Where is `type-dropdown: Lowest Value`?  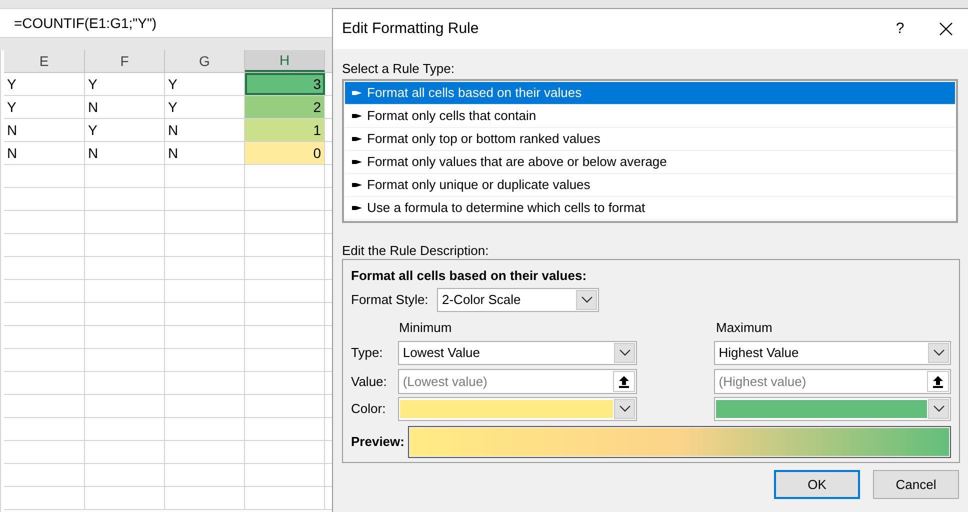
type-dropdown: Lowest Value is located at coordinates (518, 353).